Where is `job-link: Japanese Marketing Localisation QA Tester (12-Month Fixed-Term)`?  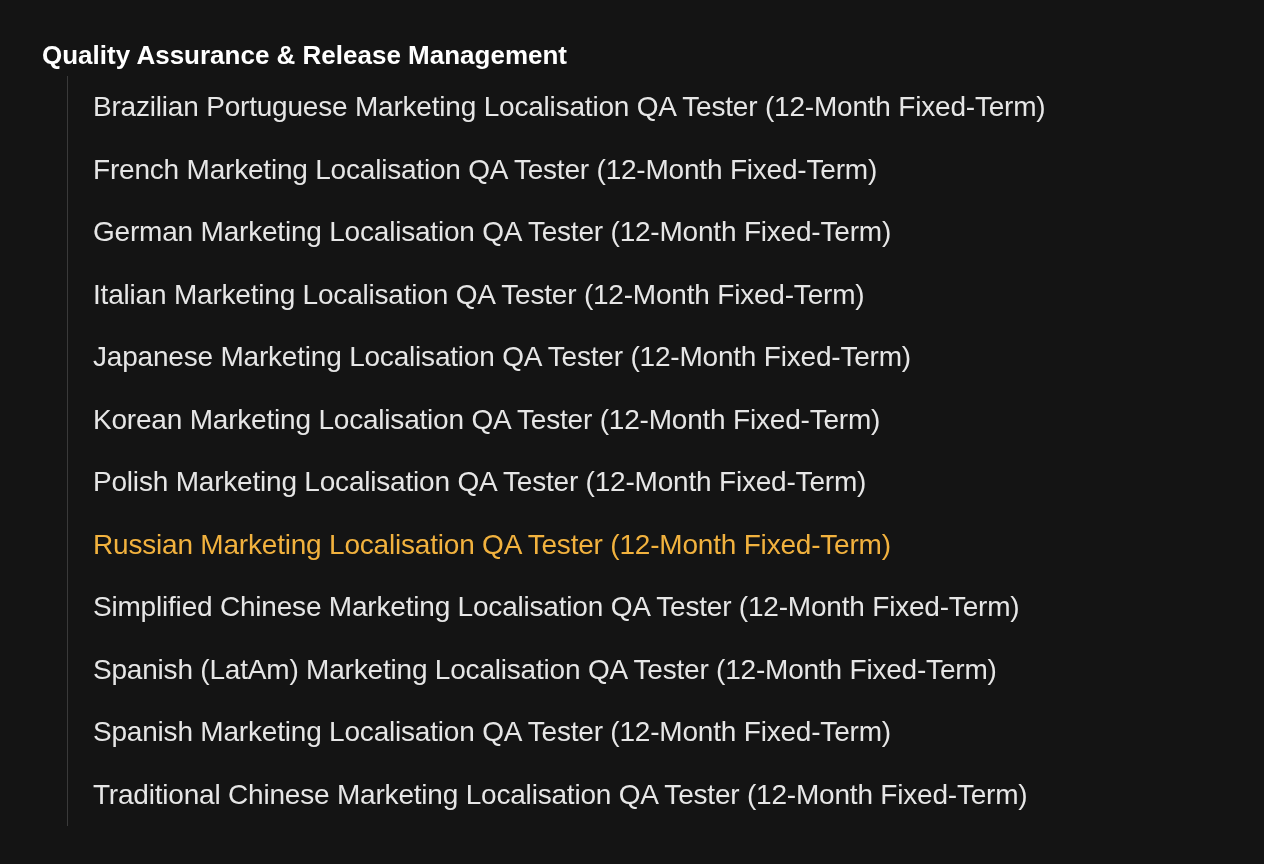 job-link: Japanese Marketing Localisation QA Tester (12-Month Fixed-Term) is located at coordinates (502, 357).